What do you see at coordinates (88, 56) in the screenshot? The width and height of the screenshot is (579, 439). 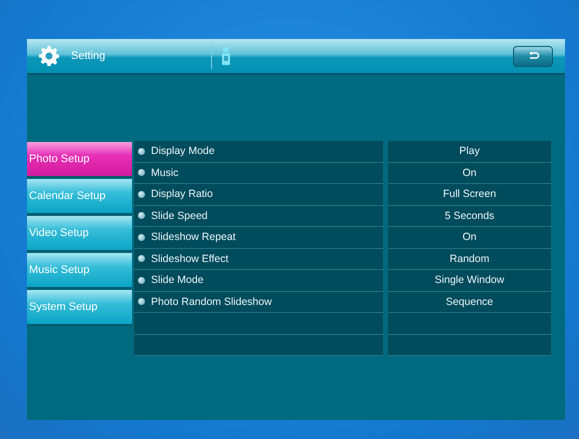 I see `header-title: Setting` at bounding box center [88, 56].